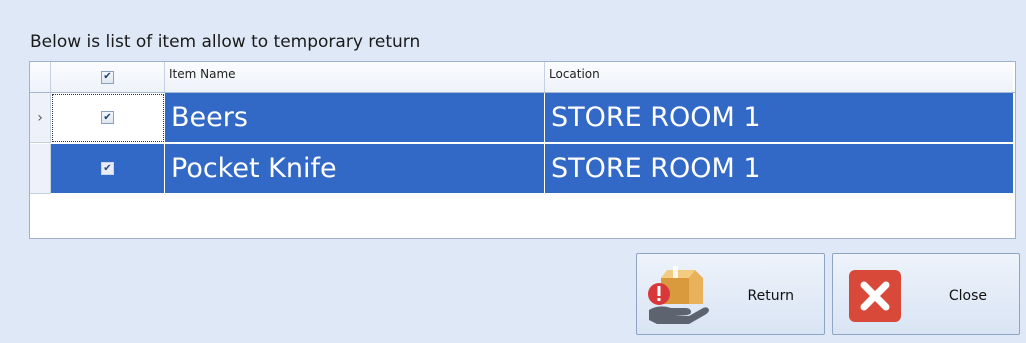  Describe the element at coordinates (779, 77) in the screenshot. I see `column-header-location: Location` at that location.